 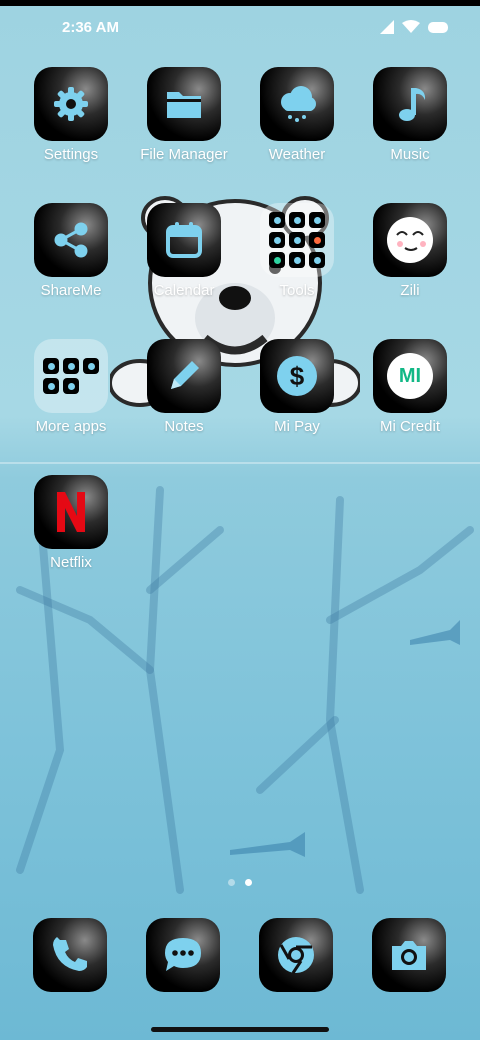 I want to click on gear-icon, so click(x=71, y=104).